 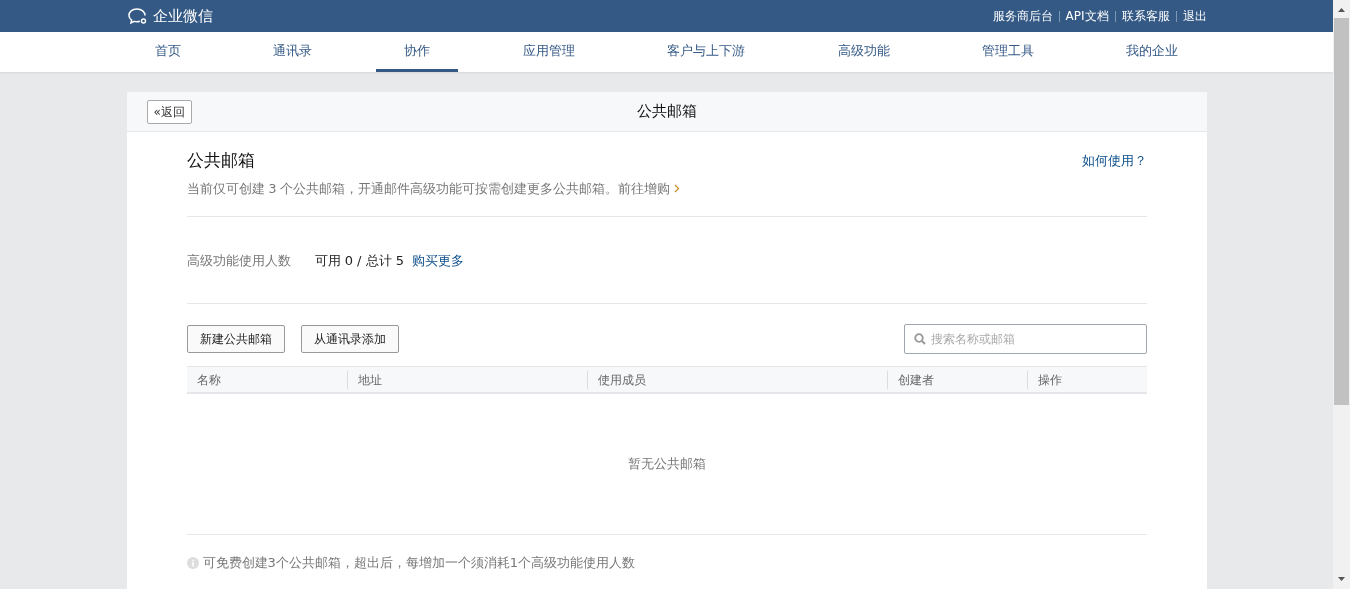 What do you see at coordinates (402, 188) in the screenshot?
I see `description-text: 当前仅可创建 3 个公共邮箱，开通邮件高级功能可按需创建更多公共邮箱。` at bounding box center [402, 188].